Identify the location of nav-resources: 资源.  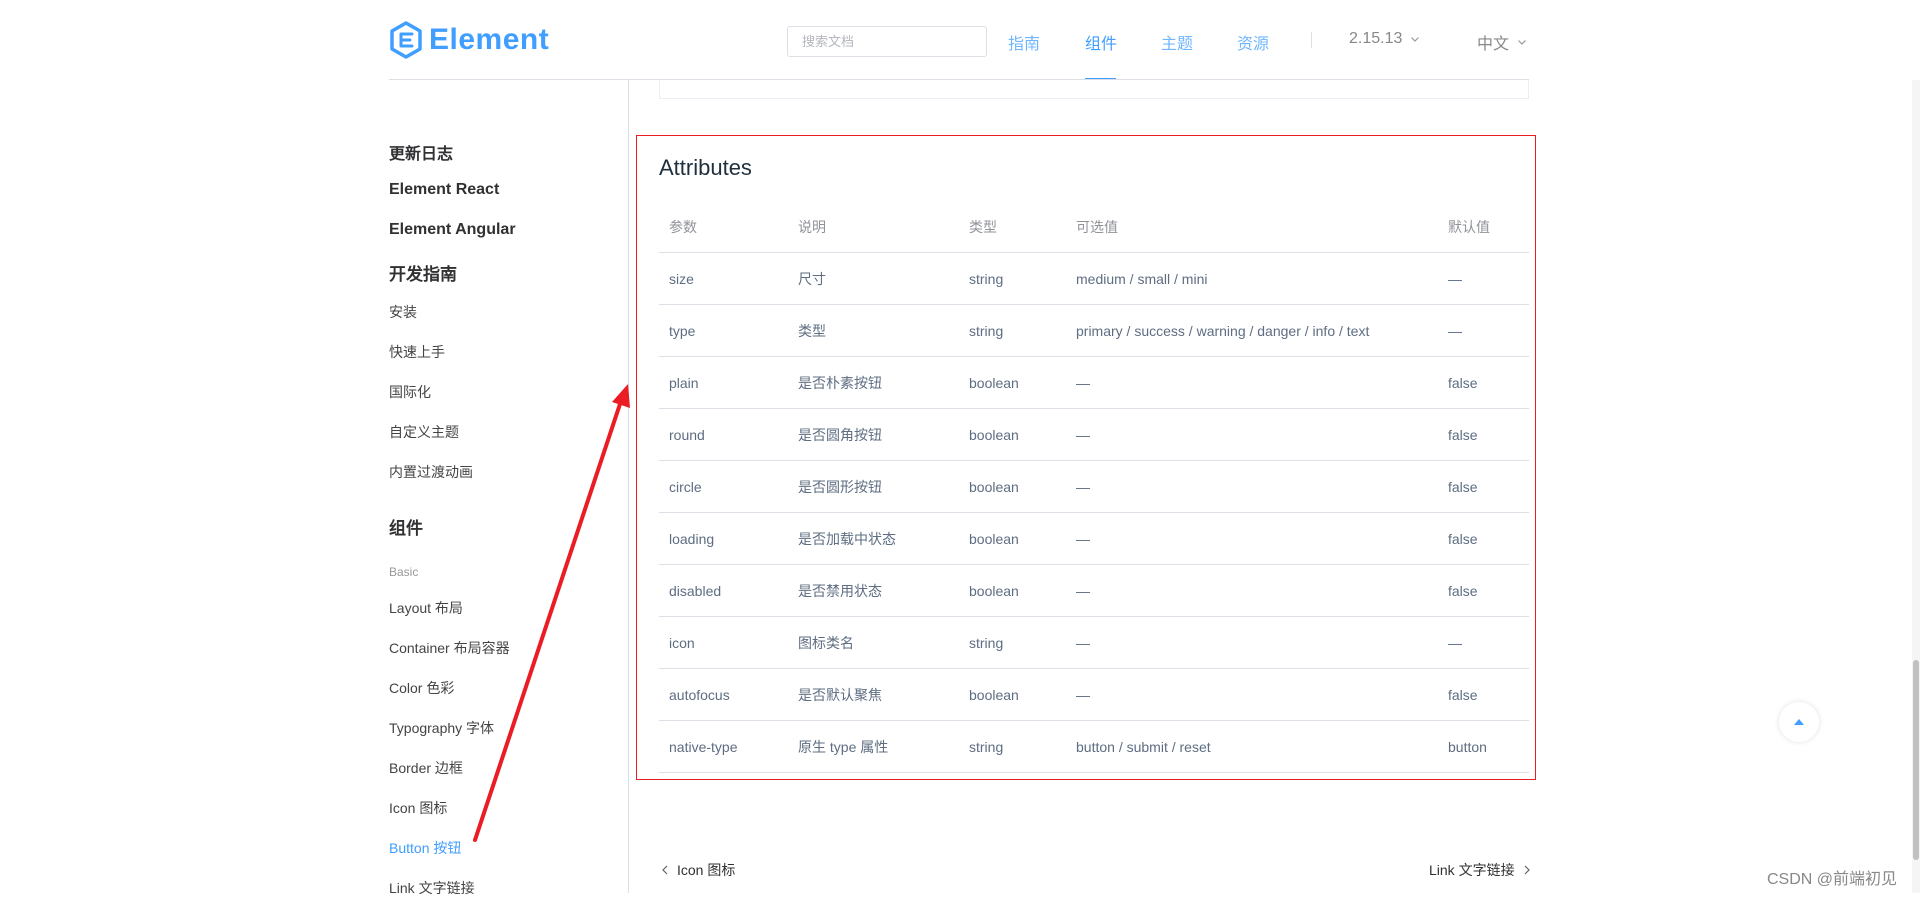
(1253, 42).